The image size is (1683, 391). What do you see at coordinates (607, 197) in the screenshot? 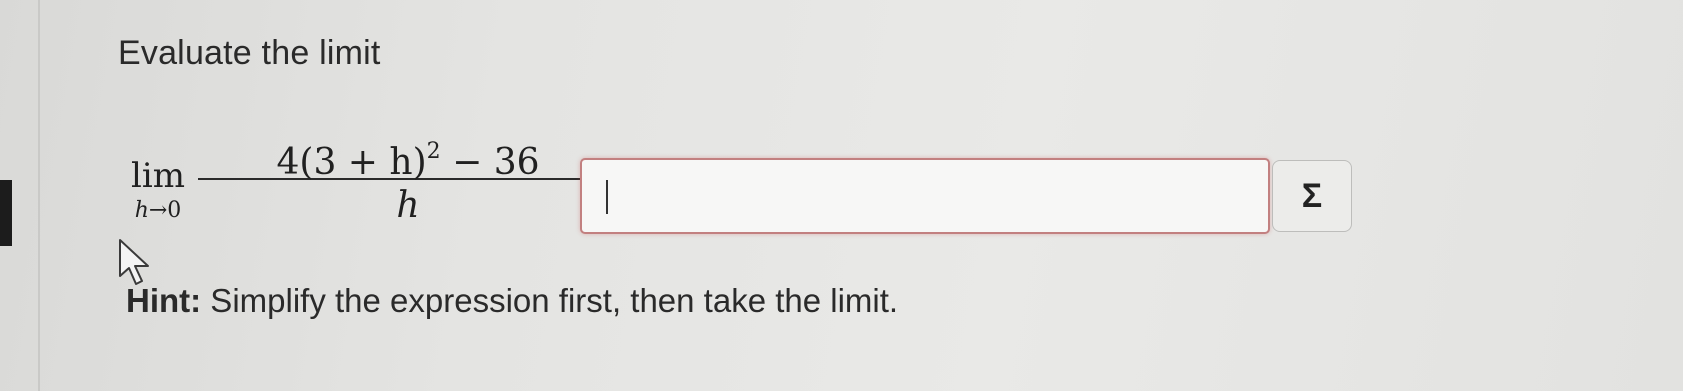
I see `text-caret` at bounding box center [607, 197].